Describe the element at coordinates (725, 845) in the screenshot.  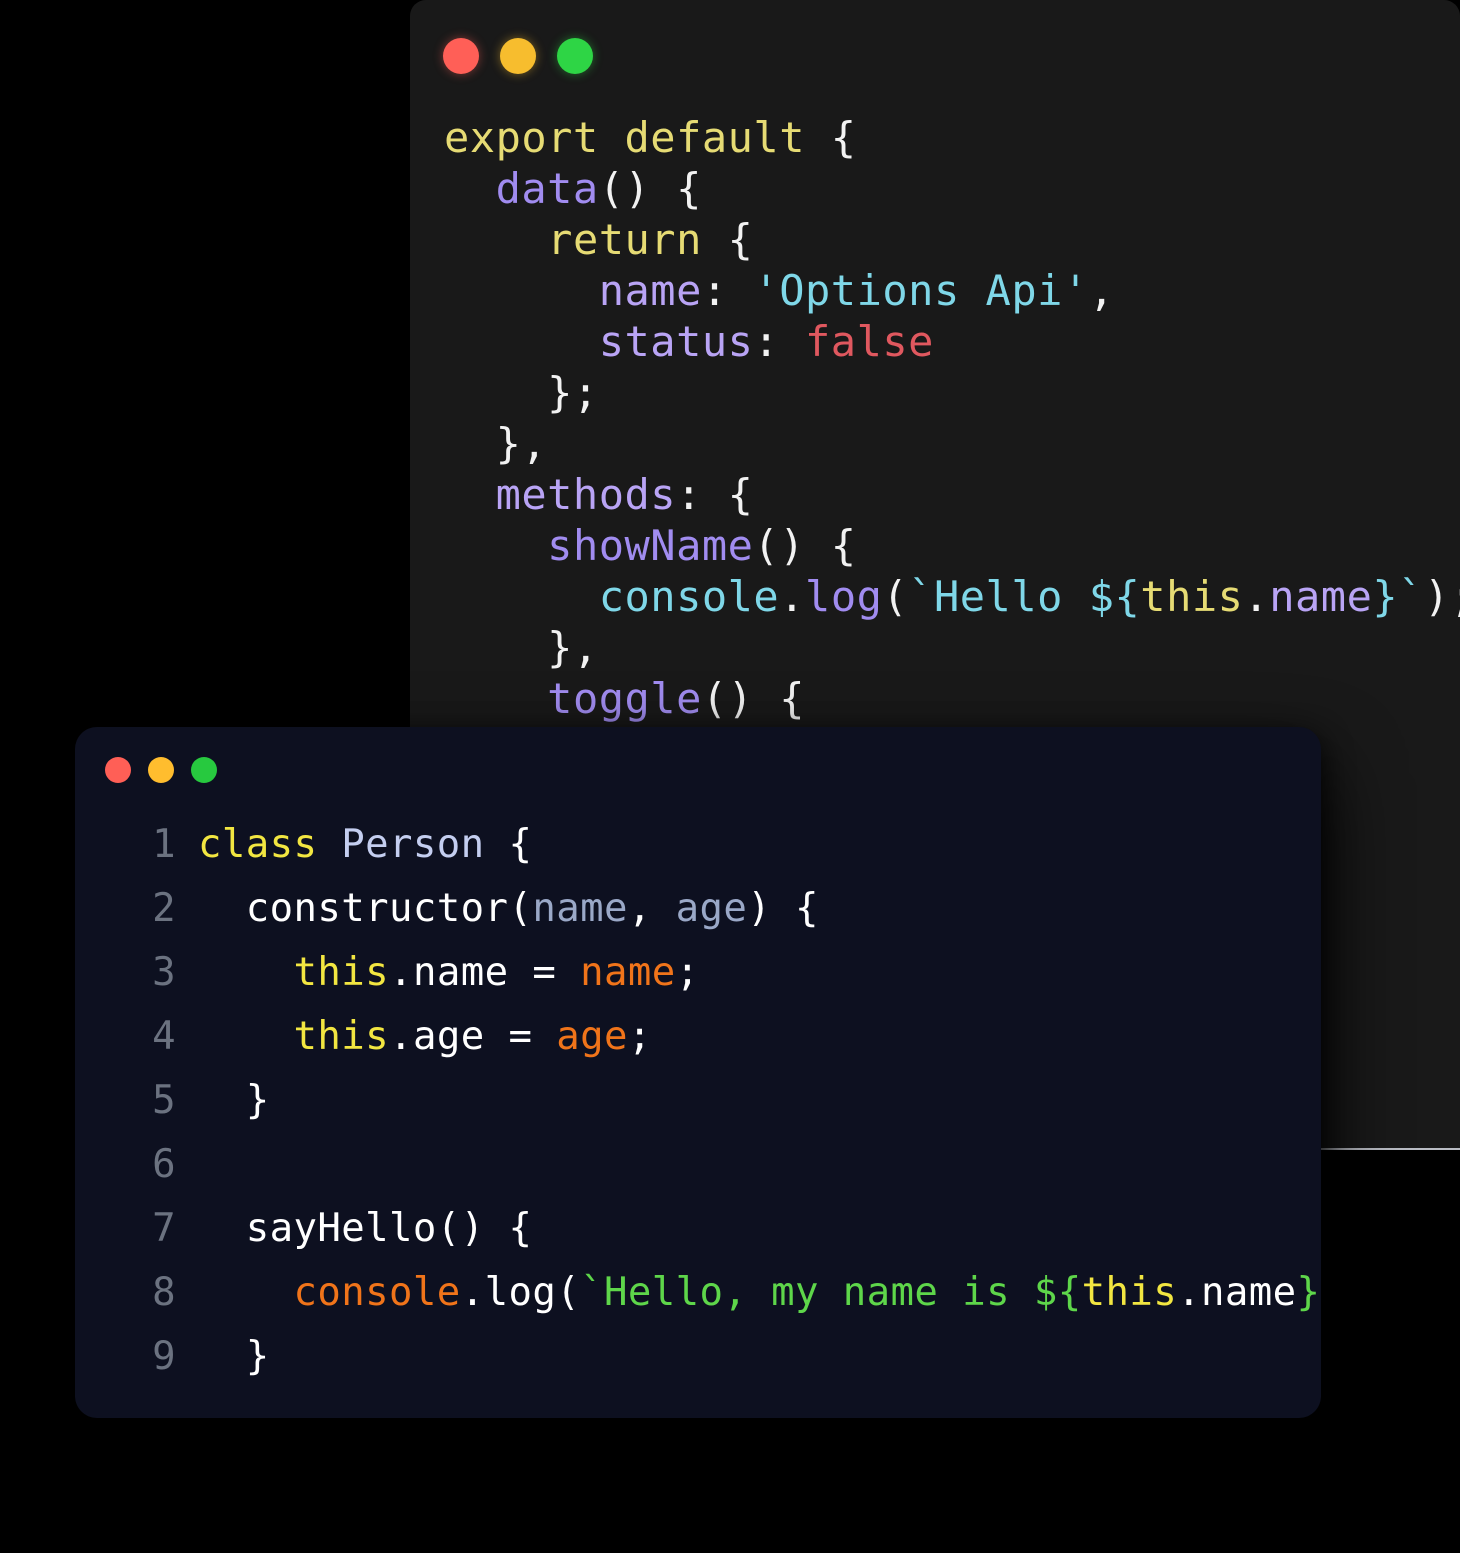
I see `code-line: 1 class Person {` at that location.